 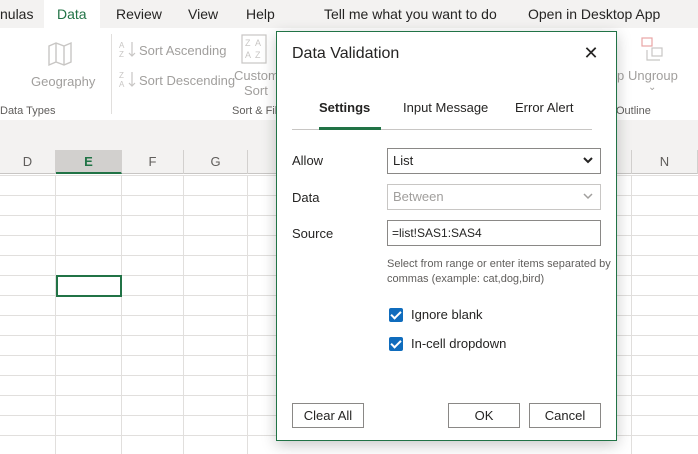 I want to click on sort-ascending-icon: A Z, so click(x=128, y=49).